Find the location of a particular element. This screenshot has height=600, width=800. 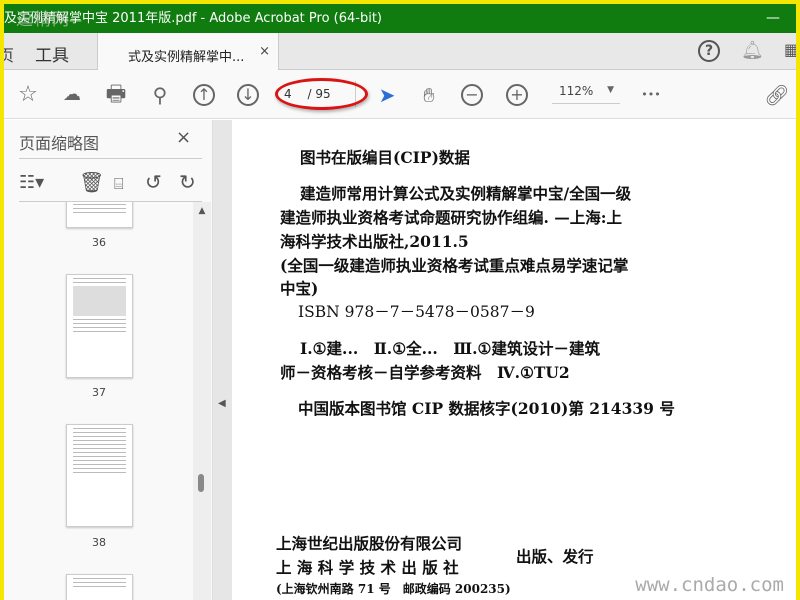

publish-note: 出版、发行 is located at coordinates (555, 556).